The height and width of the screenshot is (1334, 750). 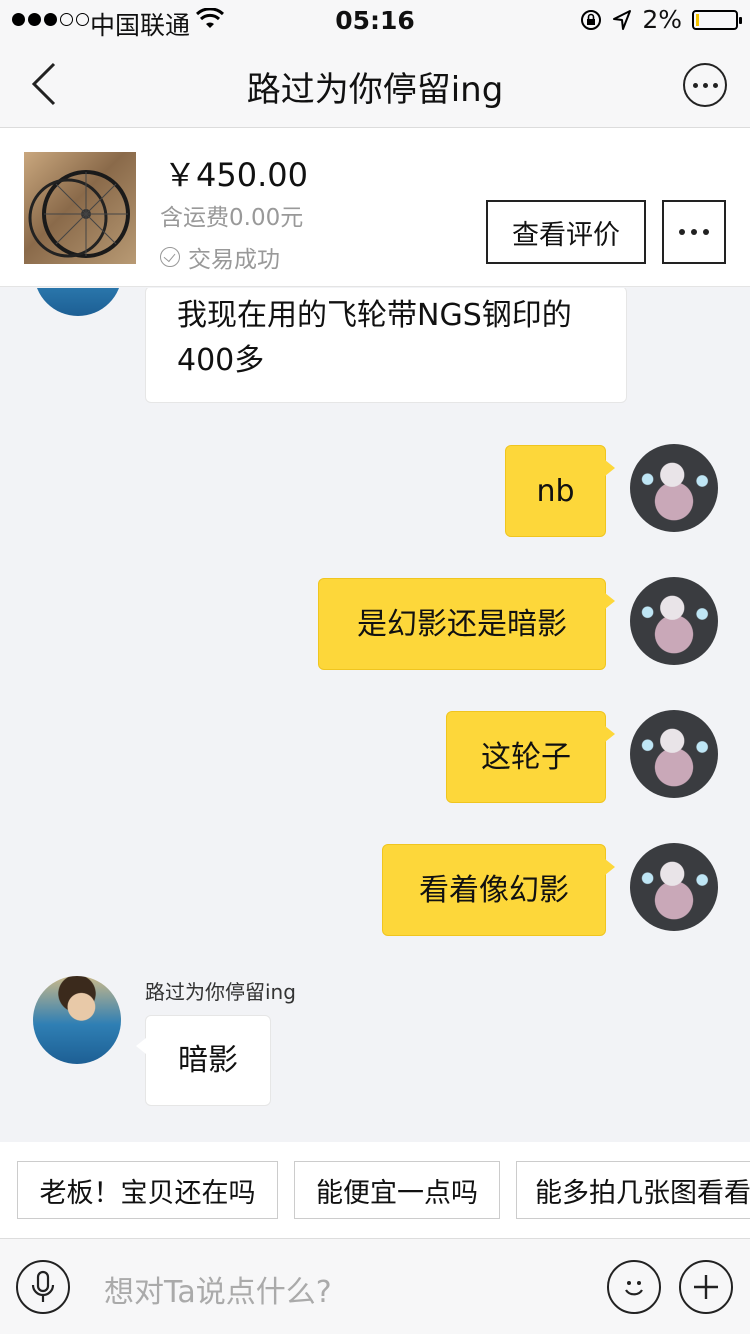 What do you see at coordinates (375, 20) in the screenshot?
I see `status-bar: 中国联通 05:16 2%` at bounding box center [375, 20].